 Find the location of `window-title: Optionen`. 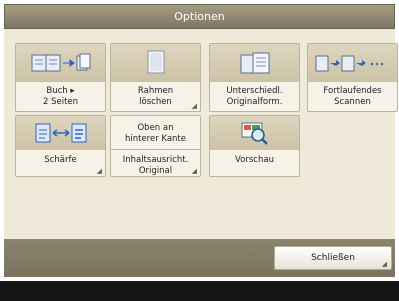

window-title: Optionen is located at coordinates (199, 16).